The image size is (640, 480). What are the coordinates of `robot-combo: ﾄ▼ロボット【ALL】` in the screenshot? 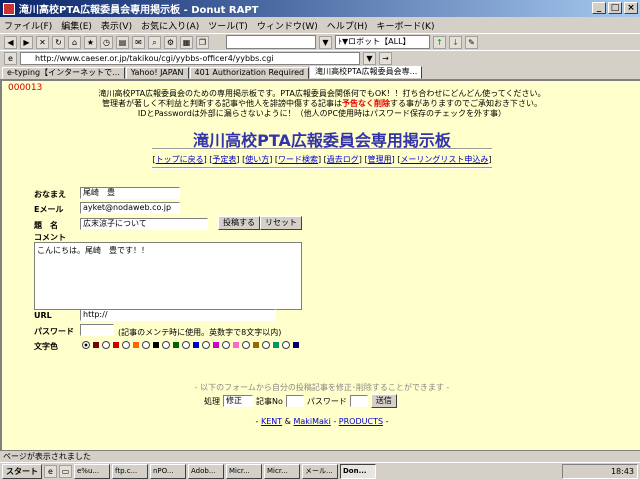 It's located at (382, 42).